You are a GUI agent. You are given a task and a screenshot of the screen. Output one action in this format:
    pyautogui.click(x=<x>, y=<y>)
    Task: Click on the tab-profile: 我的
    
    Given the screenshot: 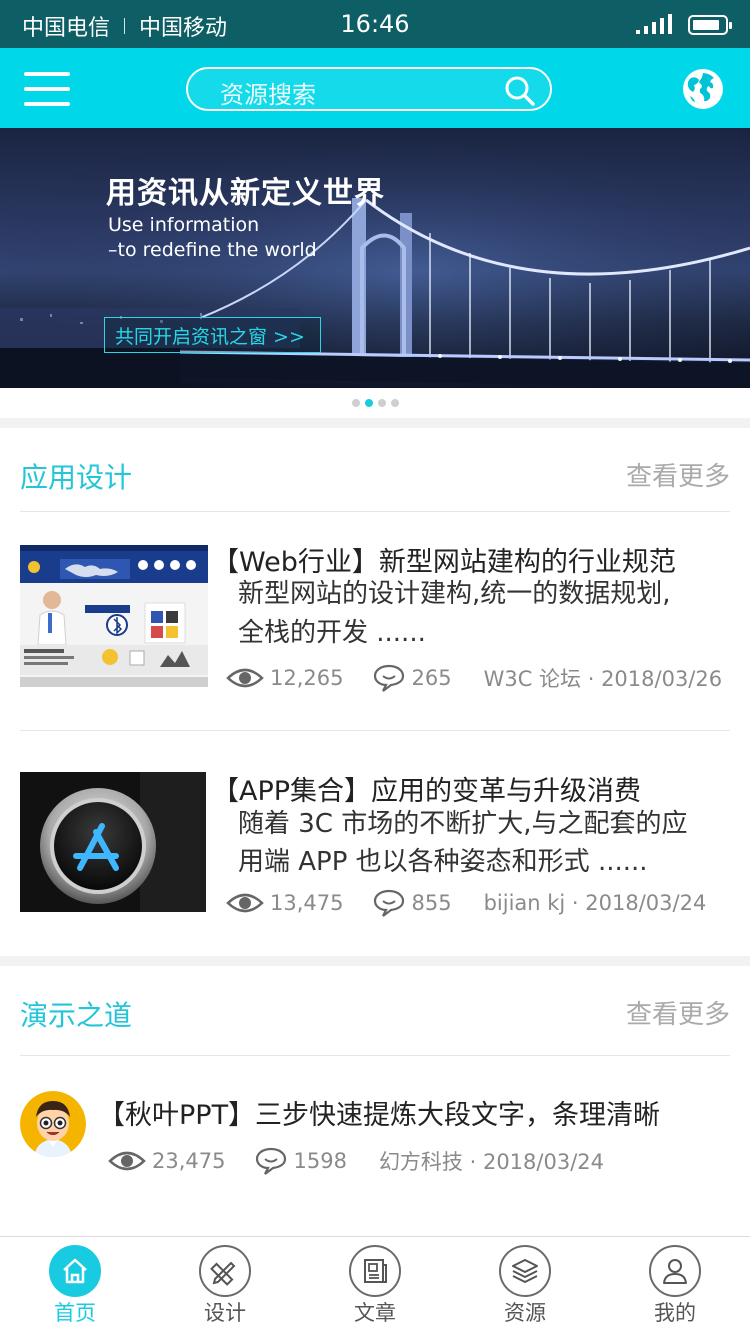 What is the action you would take?
    pyautogui.click(x=675, y=1285)
    